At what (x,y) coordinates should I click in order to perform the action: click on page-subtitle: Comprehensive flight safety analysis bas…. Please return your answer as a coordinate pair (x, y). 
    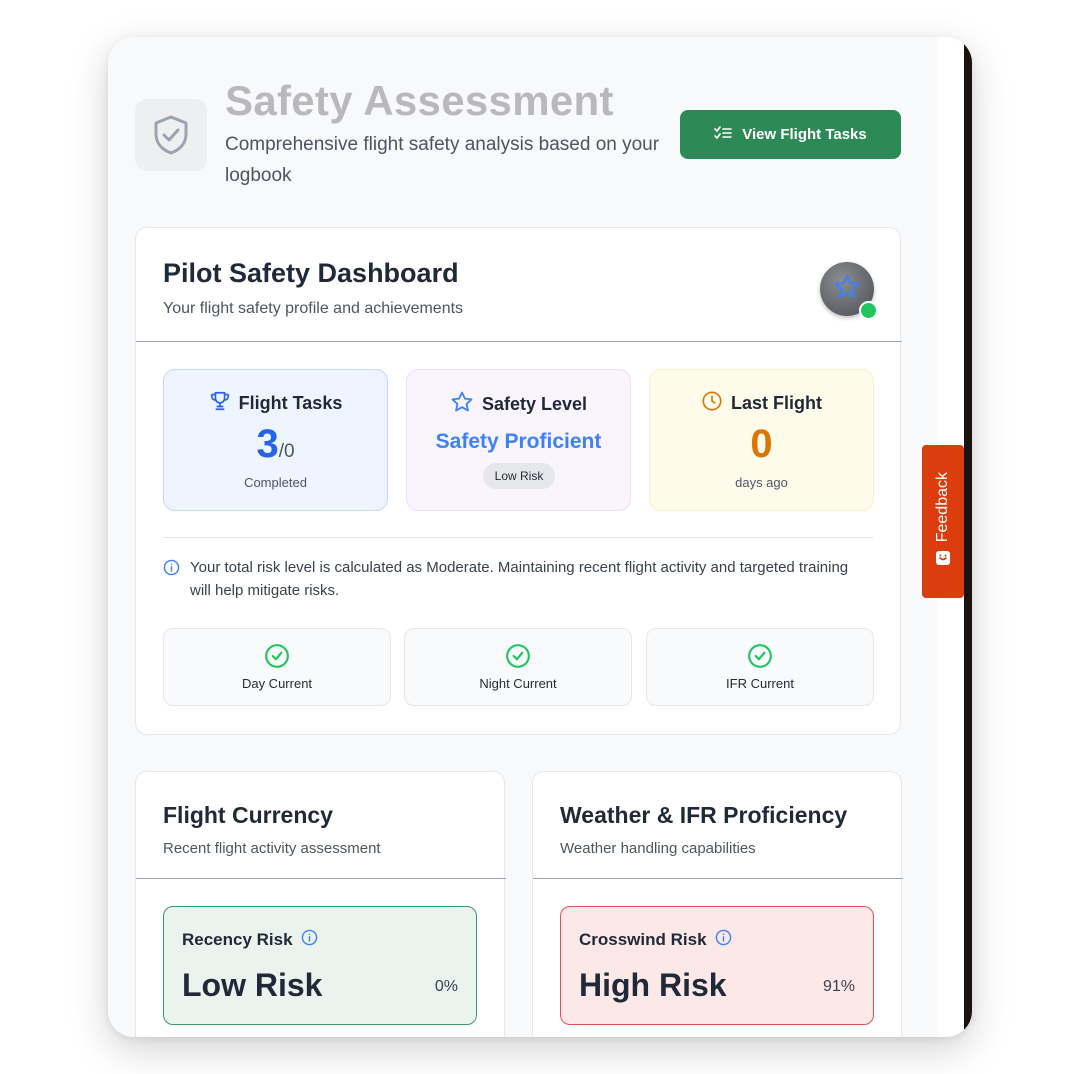
    Looking at the image, I should click on (442, 160).